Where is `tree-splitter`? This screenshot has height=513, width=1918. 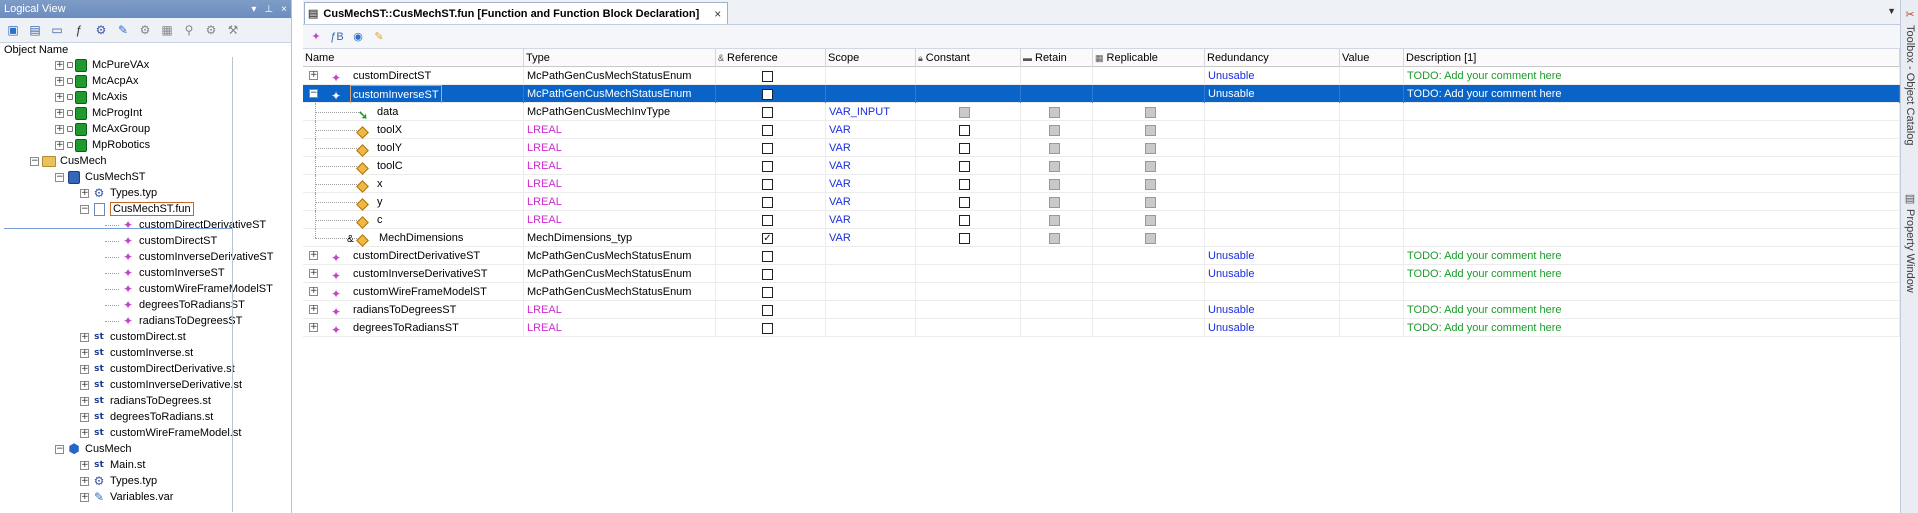 tree-splitter is located at coordinates (232, 284).